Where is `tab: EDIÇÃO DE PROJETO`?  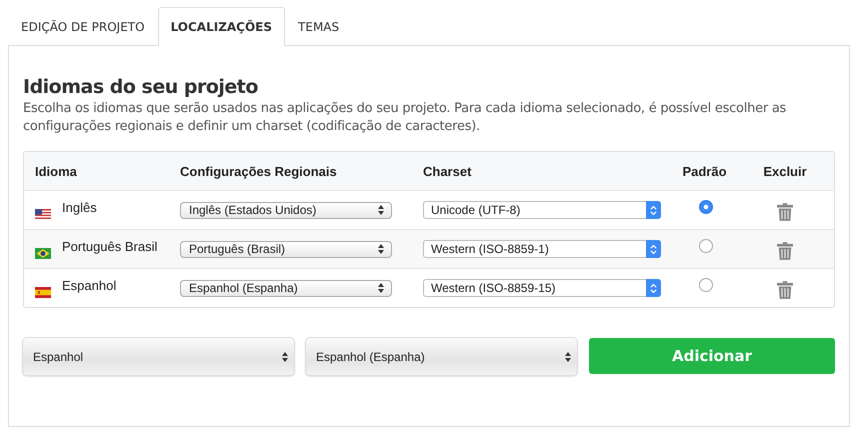 tab: EDIÇÃO DE PROJETO is located at coordinates (83, 26).